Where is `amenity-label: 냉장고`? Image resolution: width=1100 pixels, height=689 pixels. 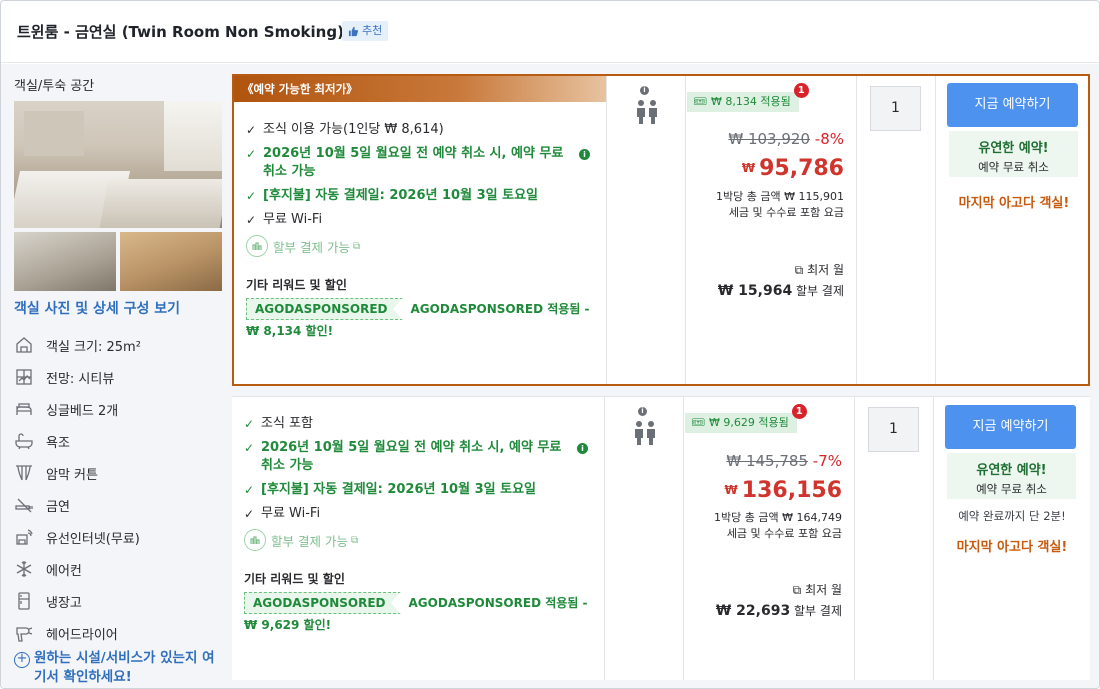 amenity-label: 냉장고 is located at coordinates (64, 603).